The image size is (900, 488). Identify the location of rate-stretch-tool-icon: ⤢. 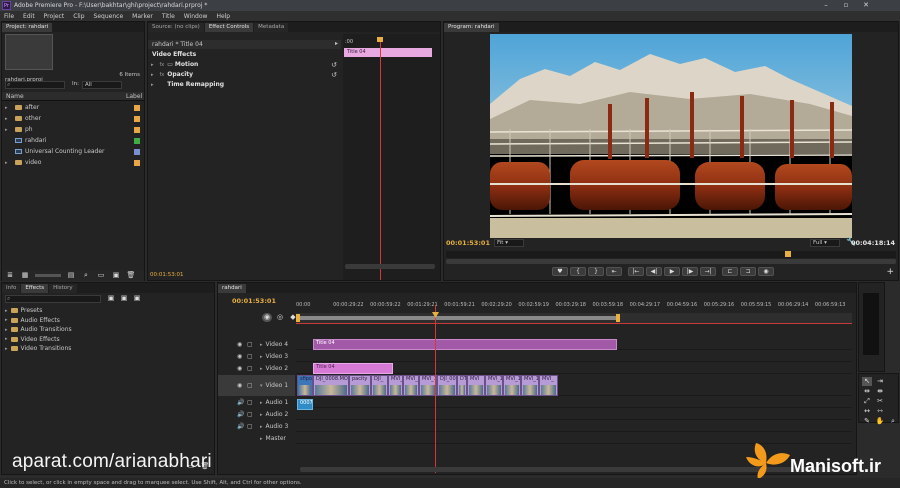
(867, 401).